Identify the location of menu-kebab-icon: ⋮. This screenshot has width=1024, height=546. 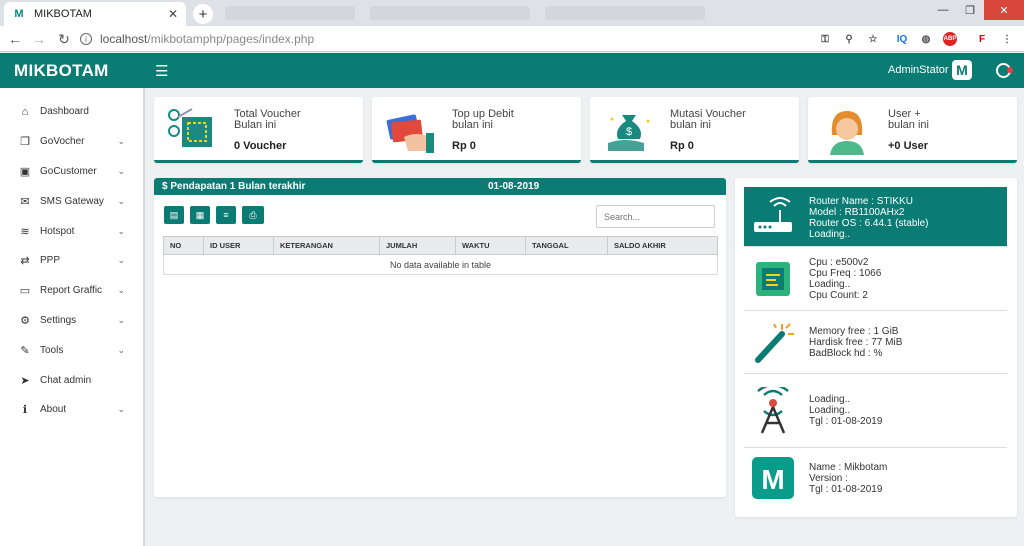
(1007, 39).